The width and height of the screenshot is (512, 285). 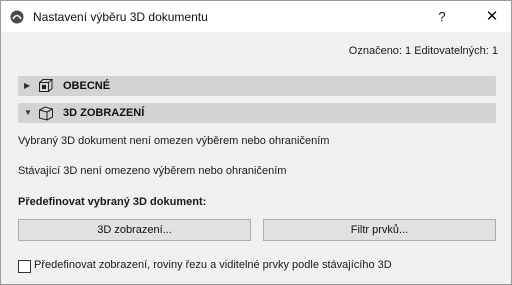 I want to click on 3d-view-icon, so click(x=46, y=113).